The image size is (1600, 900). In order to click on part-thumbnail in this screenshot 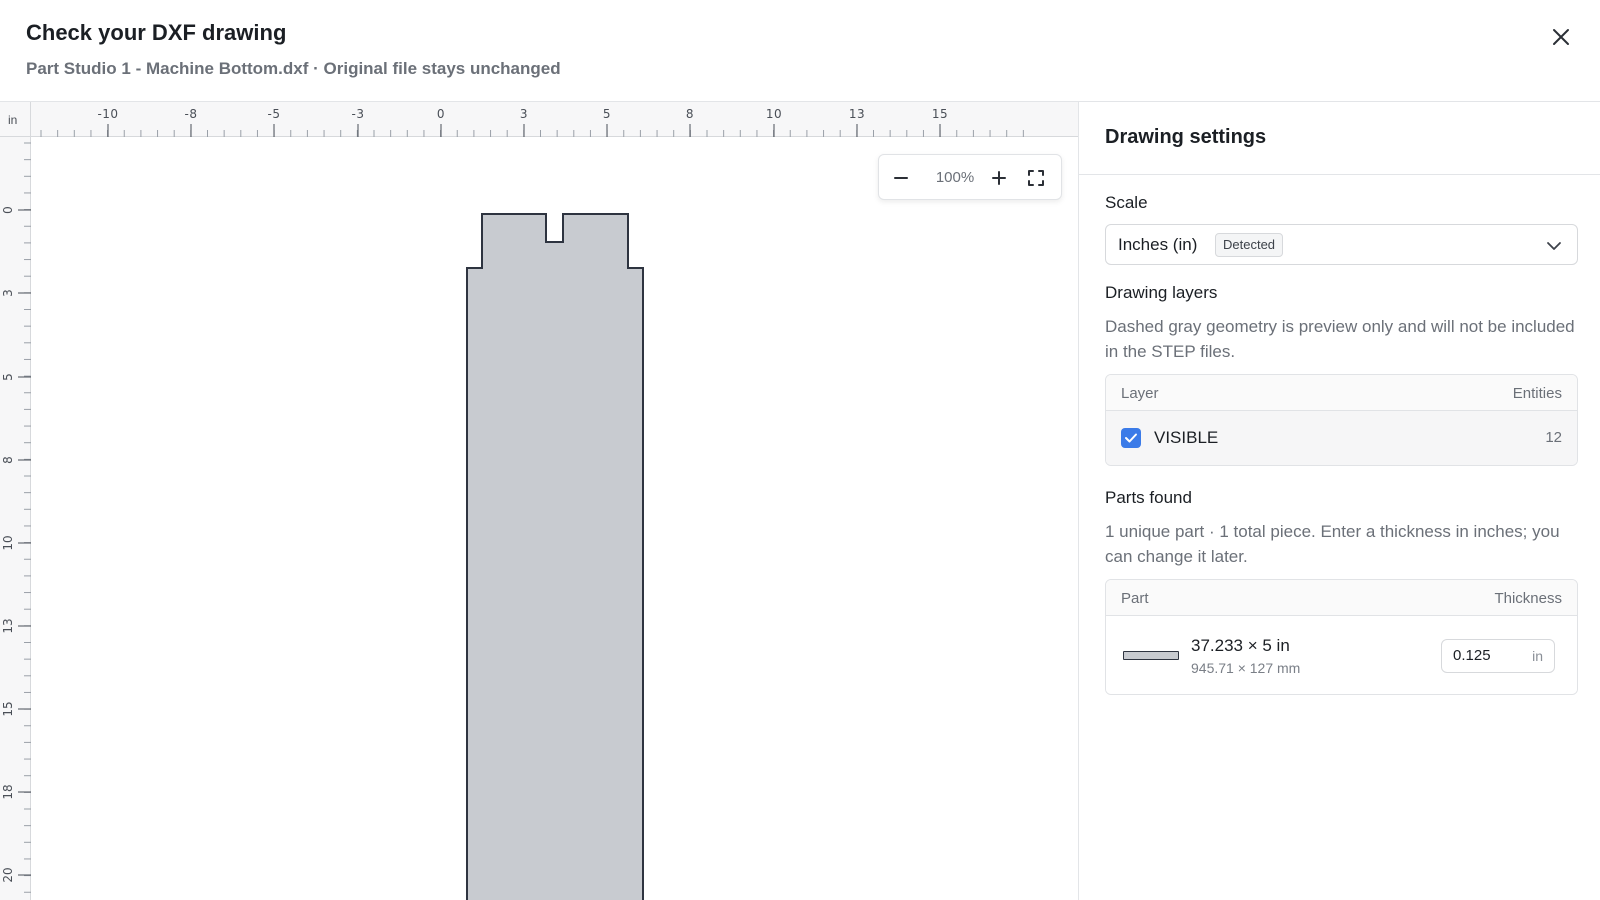, I will do `click(1151, 655)`.